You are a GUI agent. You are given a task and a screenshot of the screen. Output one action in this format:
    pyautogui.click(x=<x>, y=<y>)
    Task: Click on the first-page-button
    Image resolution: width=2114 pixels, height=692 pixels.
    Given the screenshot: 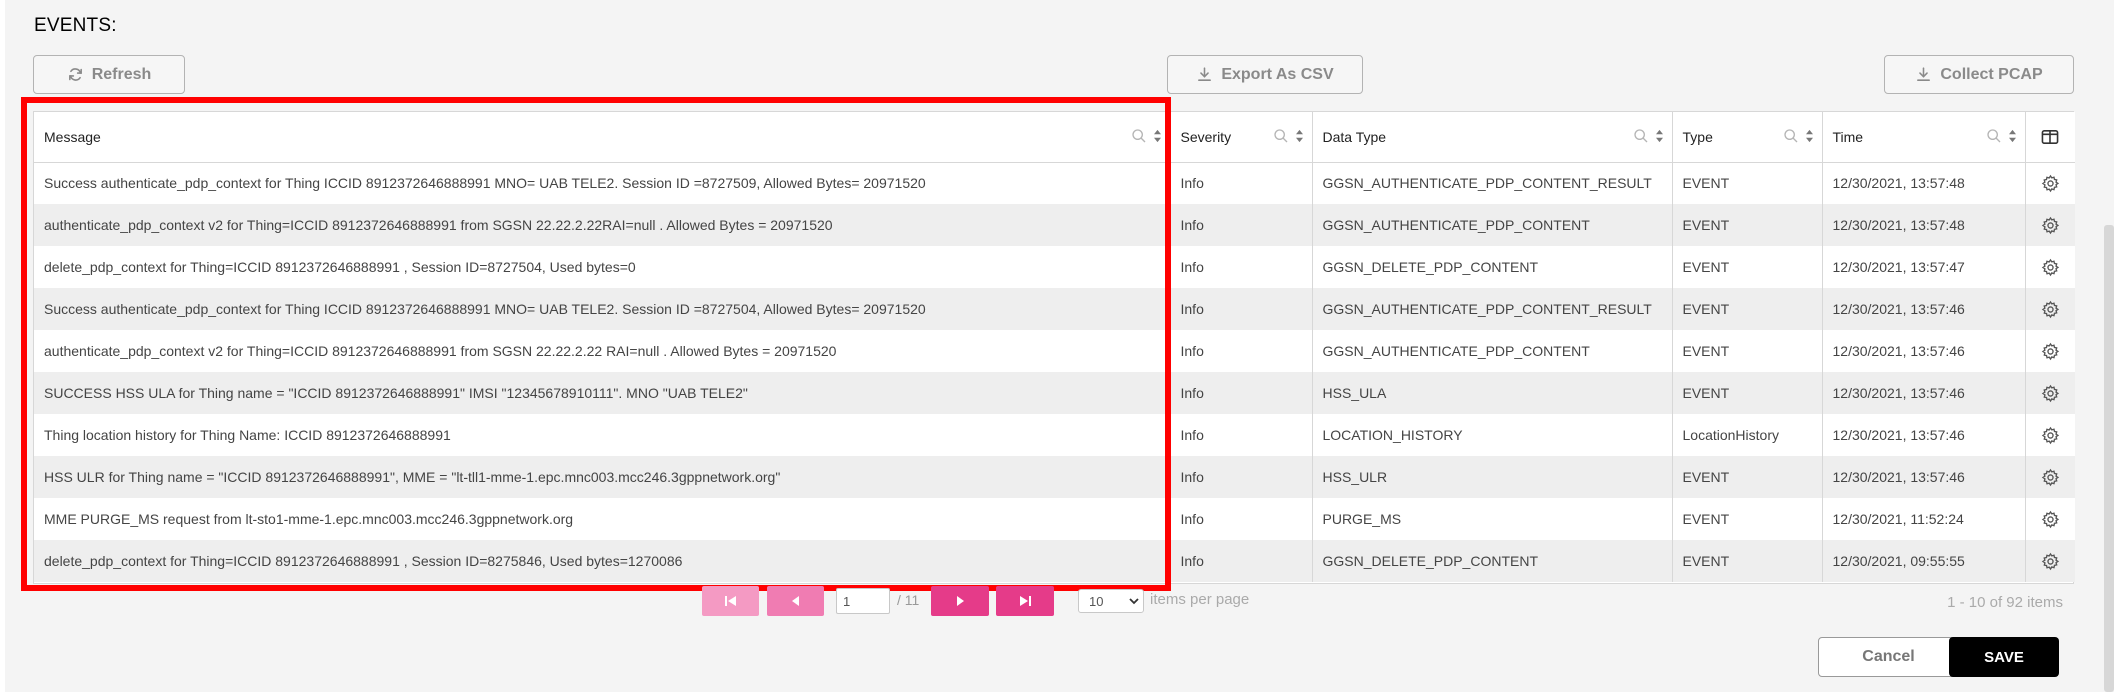 What is the action you would take?
    pyautogui.click(x=730, y=601)
    